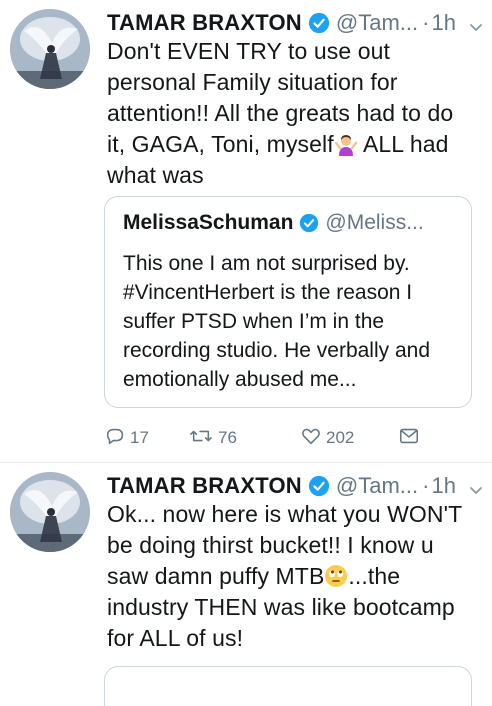 This screenshot has width=492, height=706. I want to click on quoted-tweet, so click(288, 686).